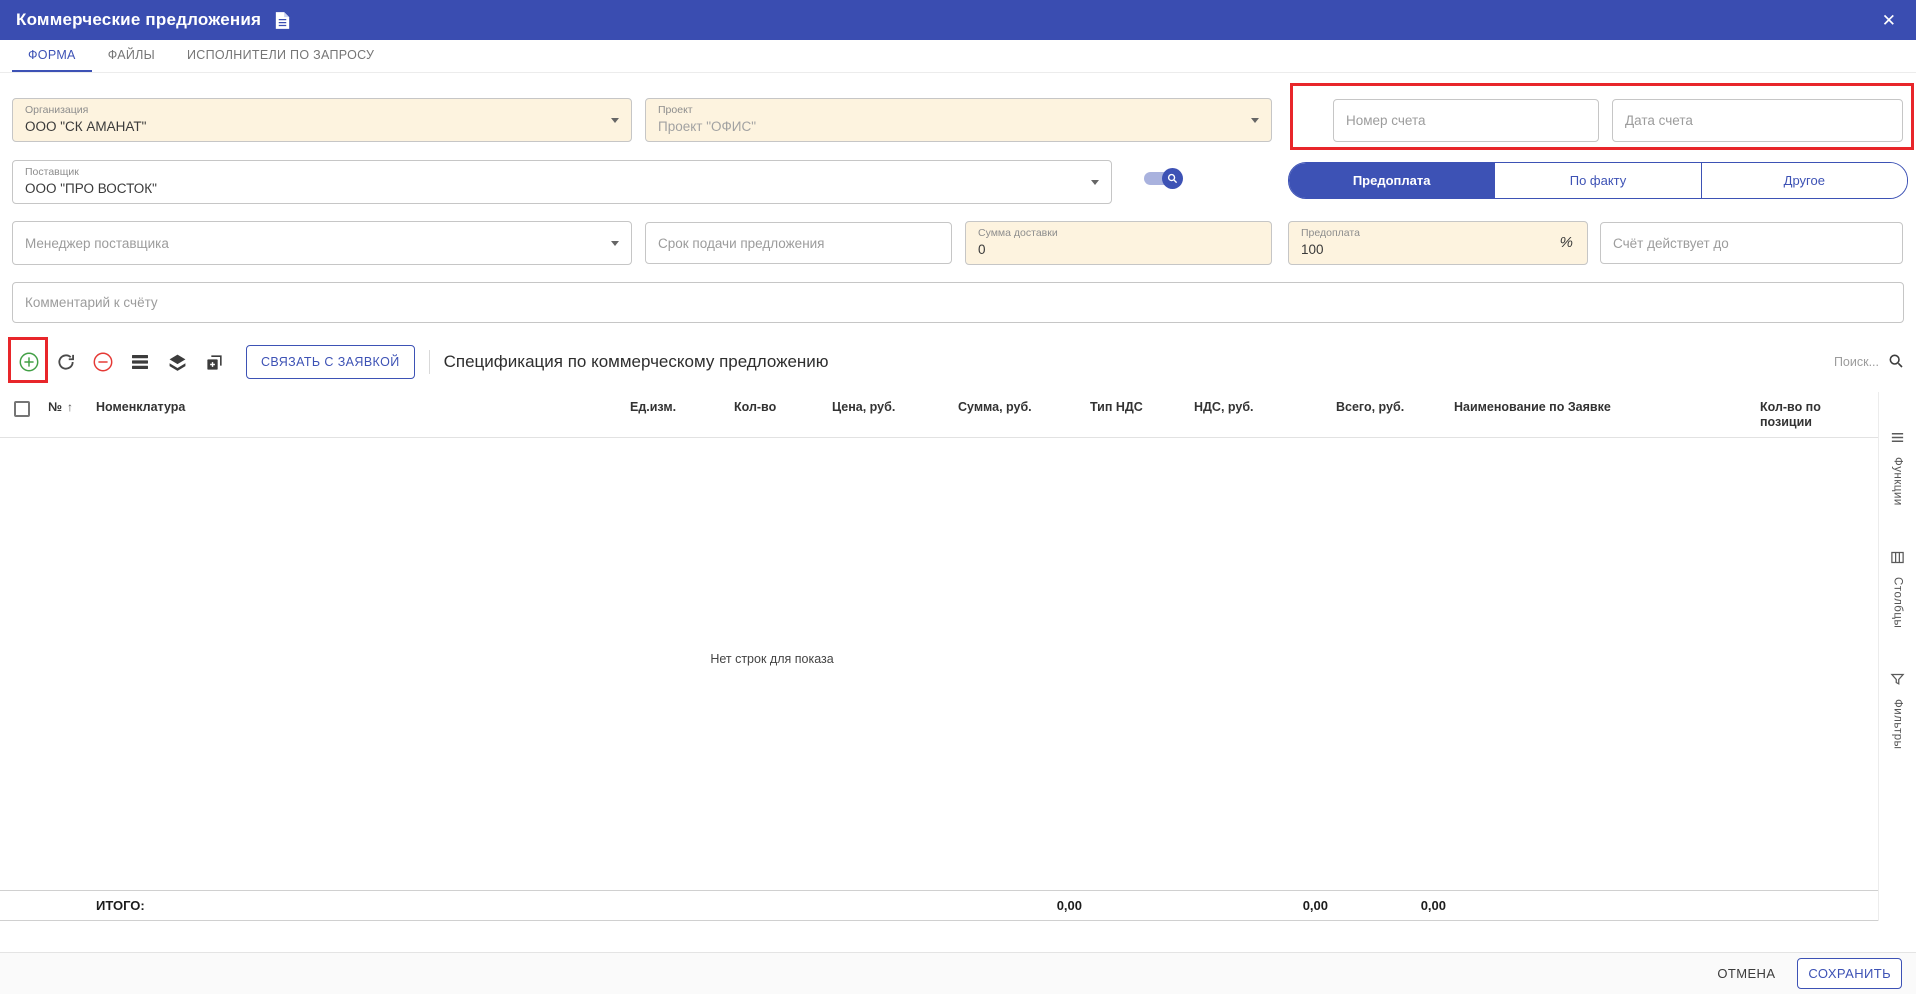 The image size is (1916, 994). I want to click on payment-on-fact-button: По факту, so click(1597, 180).